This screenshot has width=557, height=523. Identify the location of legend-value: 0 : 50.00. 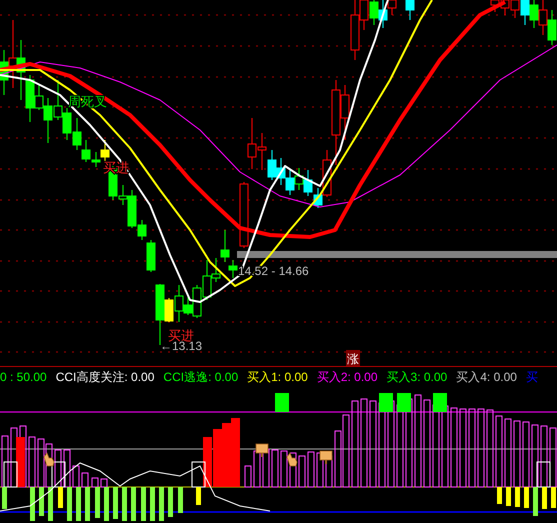
(23, 376).